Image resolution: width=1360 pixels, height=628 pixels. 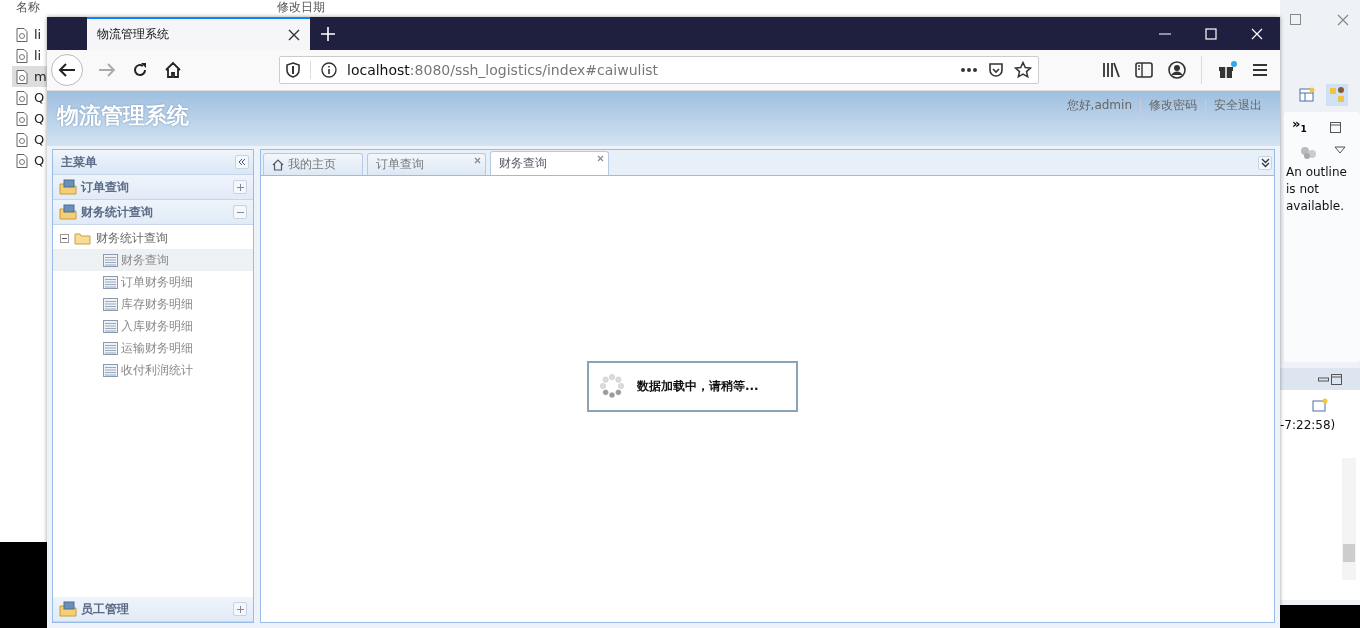 I want to click on vertical-scrollbar, so click(x=1349, y=519).